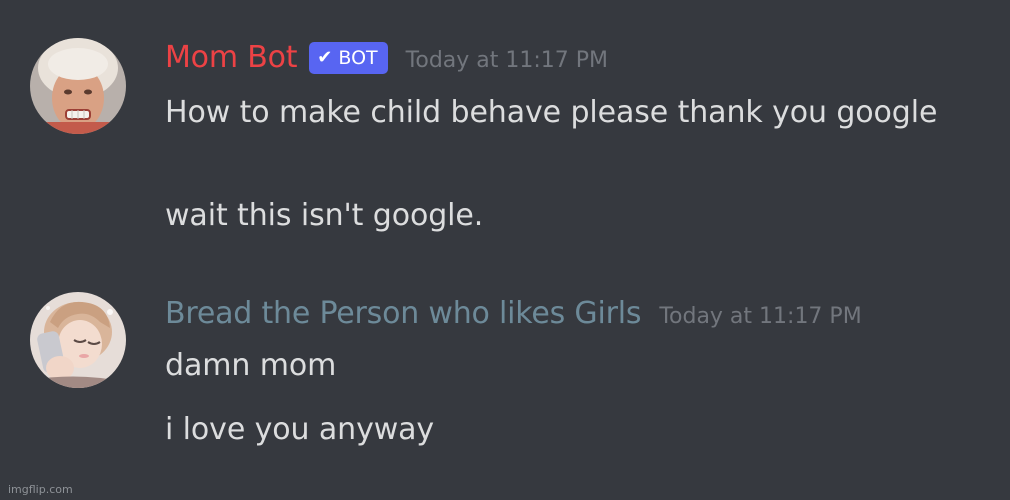  I want to click on message-text: i love you anyway, so click(300, 429).